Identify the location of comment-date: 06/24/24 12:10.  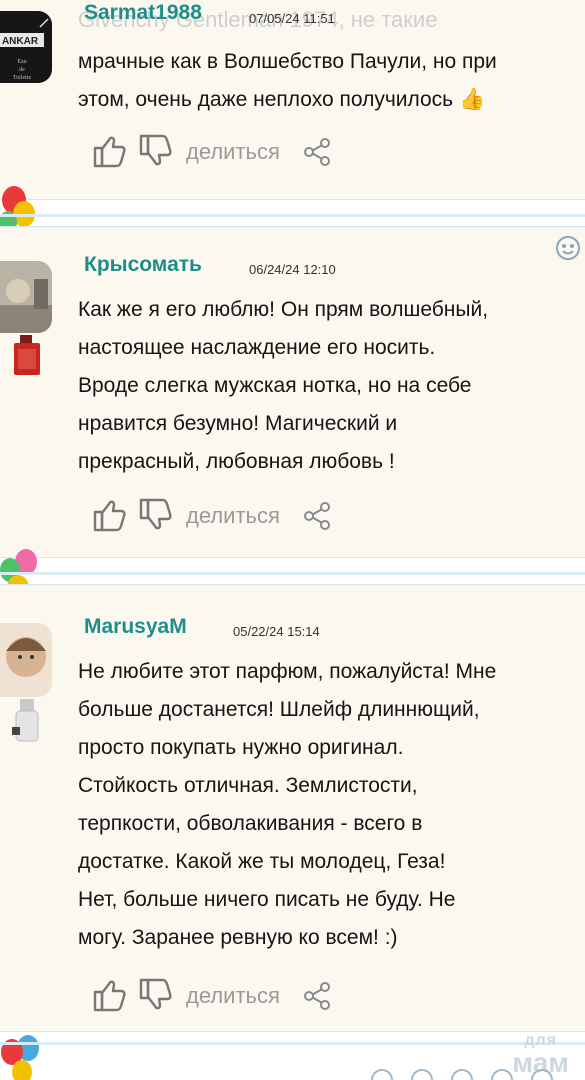
(292, 269).